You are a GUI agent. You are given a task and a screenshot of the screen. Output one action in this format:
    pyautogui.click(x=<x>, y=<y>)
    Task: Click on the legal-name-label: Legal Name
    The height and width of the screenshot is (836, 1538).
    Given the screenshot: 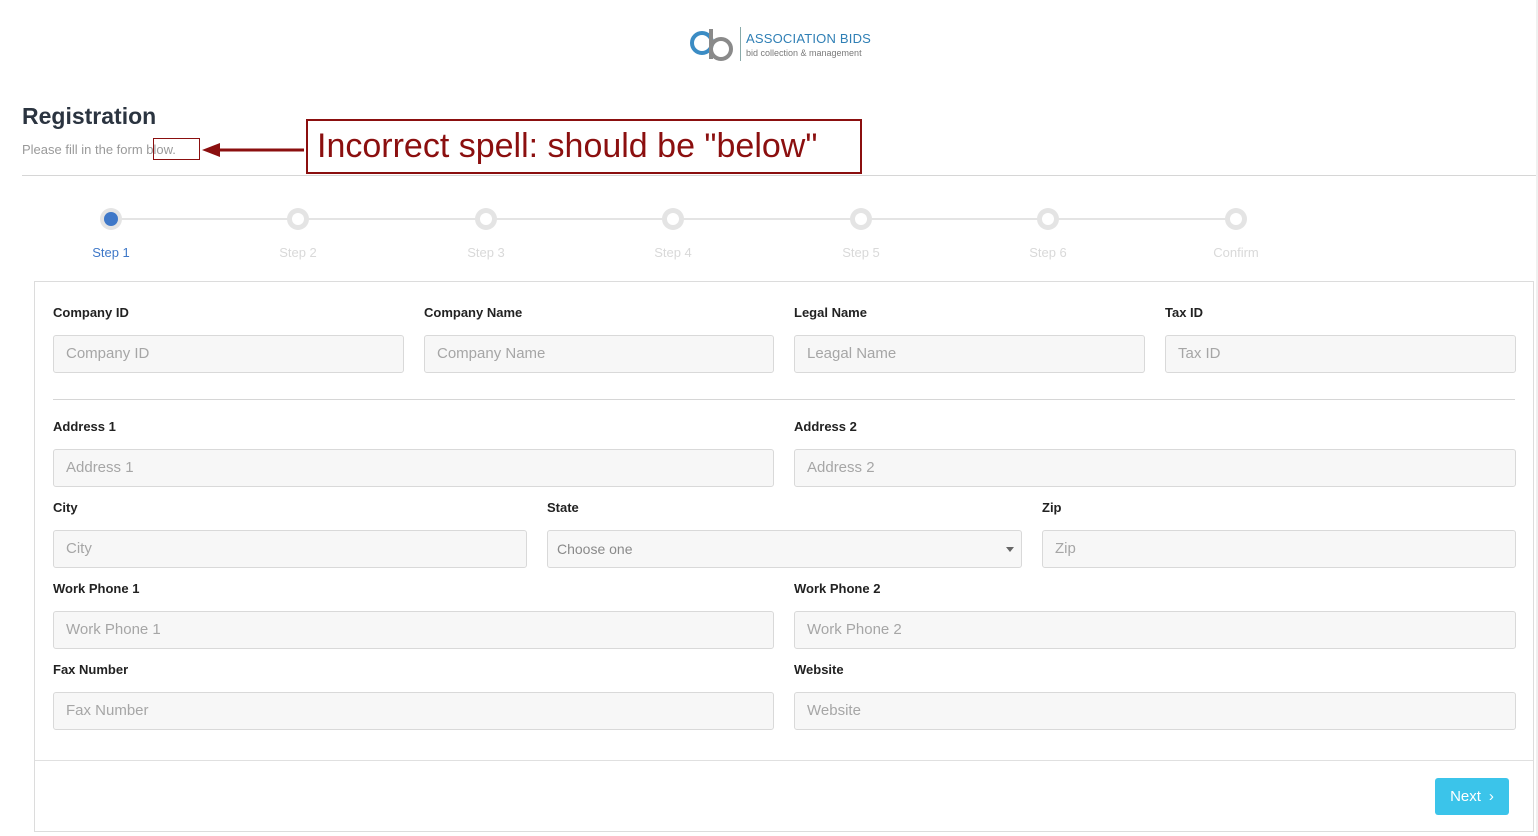 What is the action you would take?
    pyautogui.click(x=830, y=312)
    